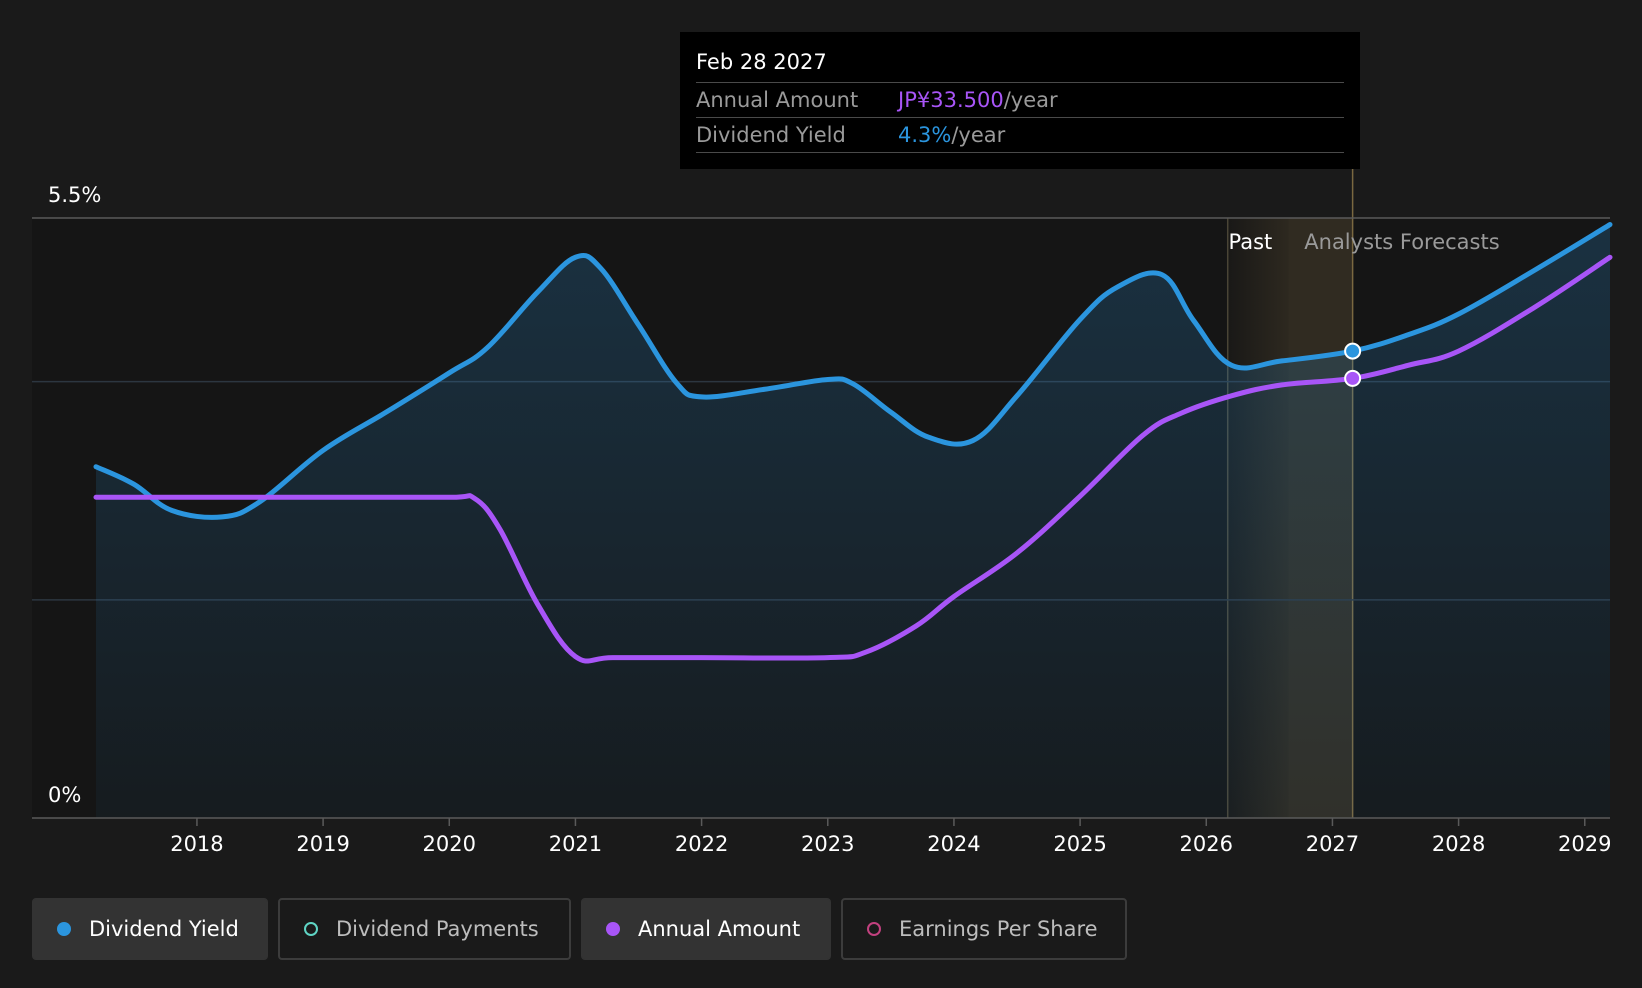 The width and height of the screenshot is (1642, 988). What do you see at coordinates (827, 844) in the screenshot?
I see `x-tick-label: 2023` at bounding box center [827, 844].